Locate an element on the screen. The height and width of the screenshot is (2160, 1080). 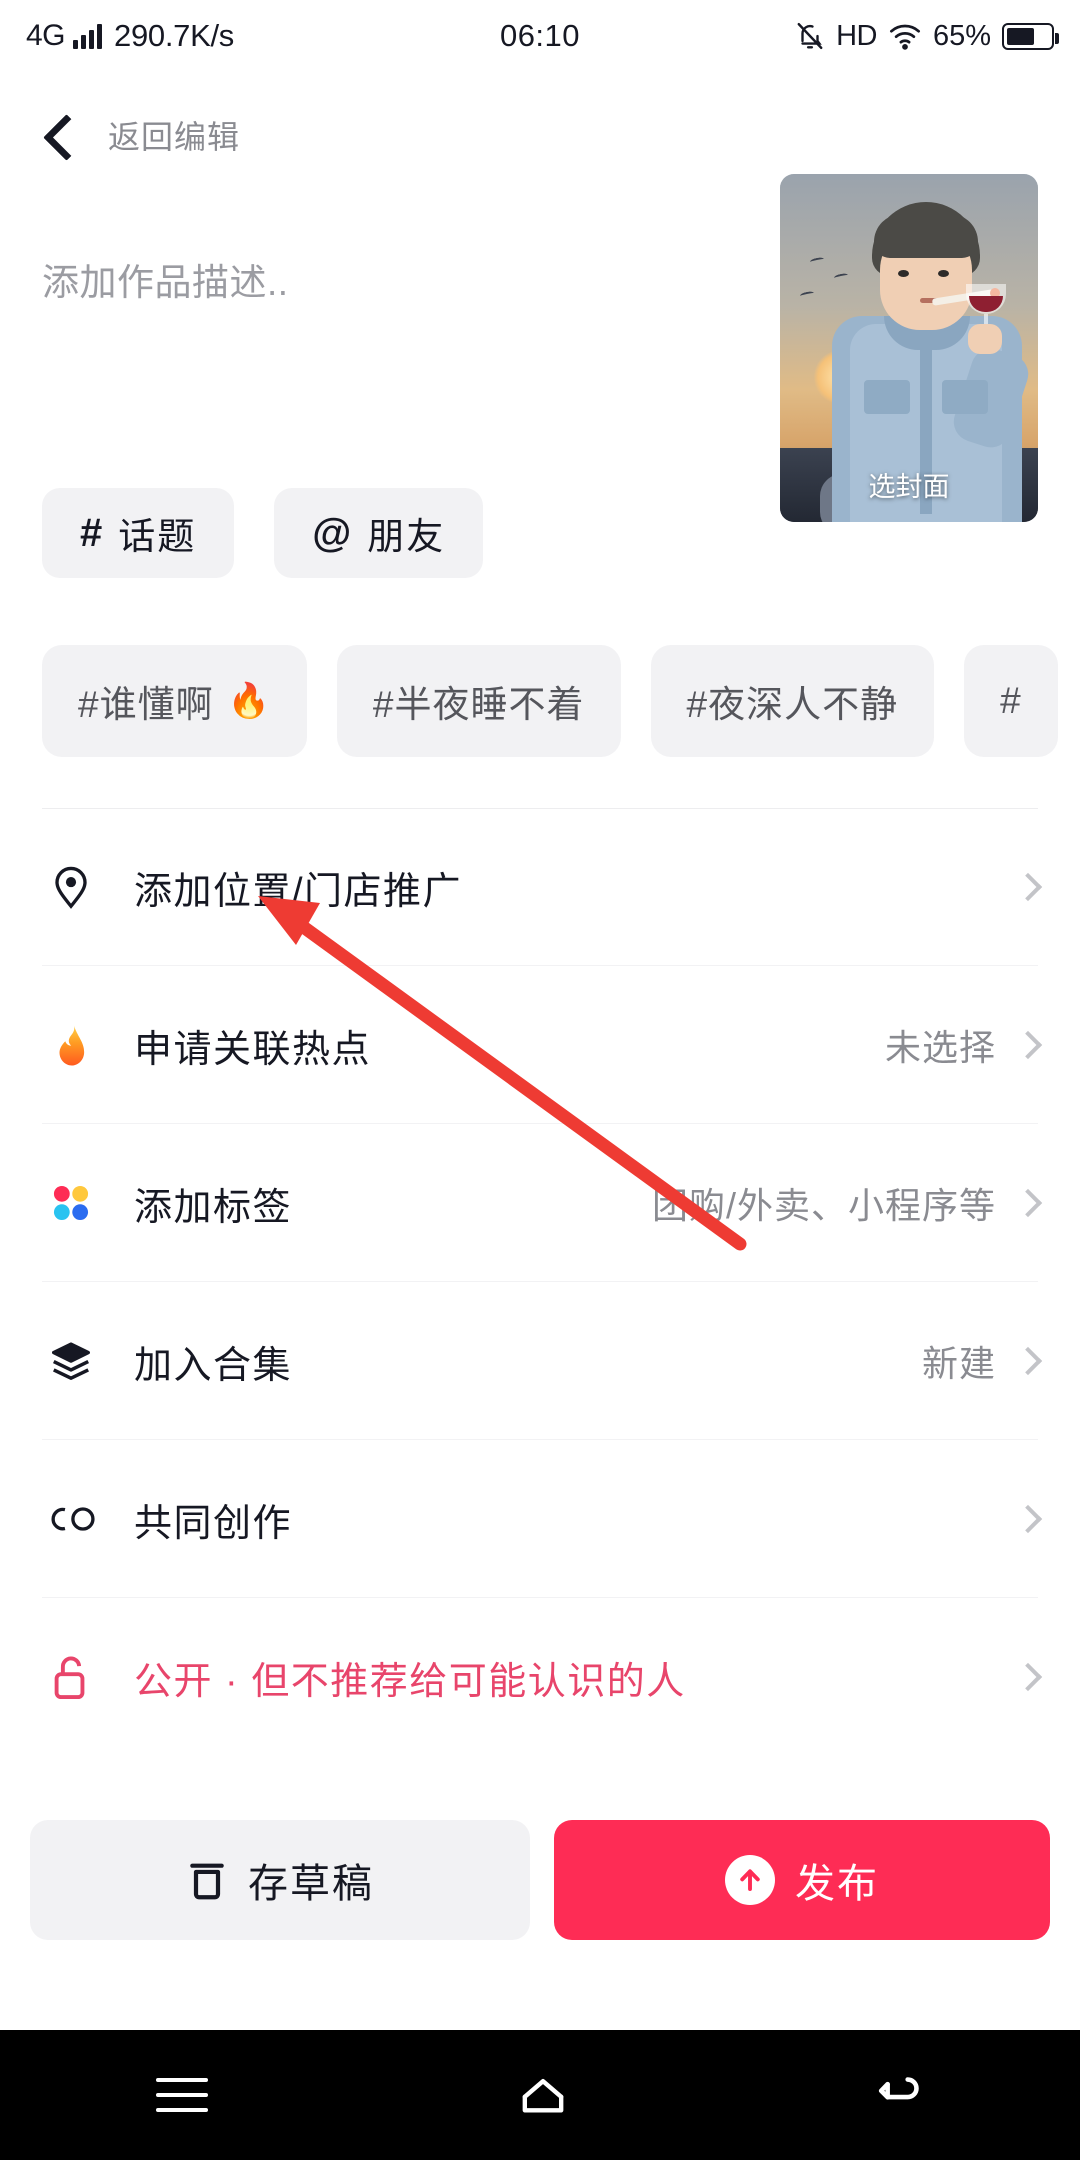
insert-chip-row: # 话题 @ 朋友 is located at coordinates (263, 533).